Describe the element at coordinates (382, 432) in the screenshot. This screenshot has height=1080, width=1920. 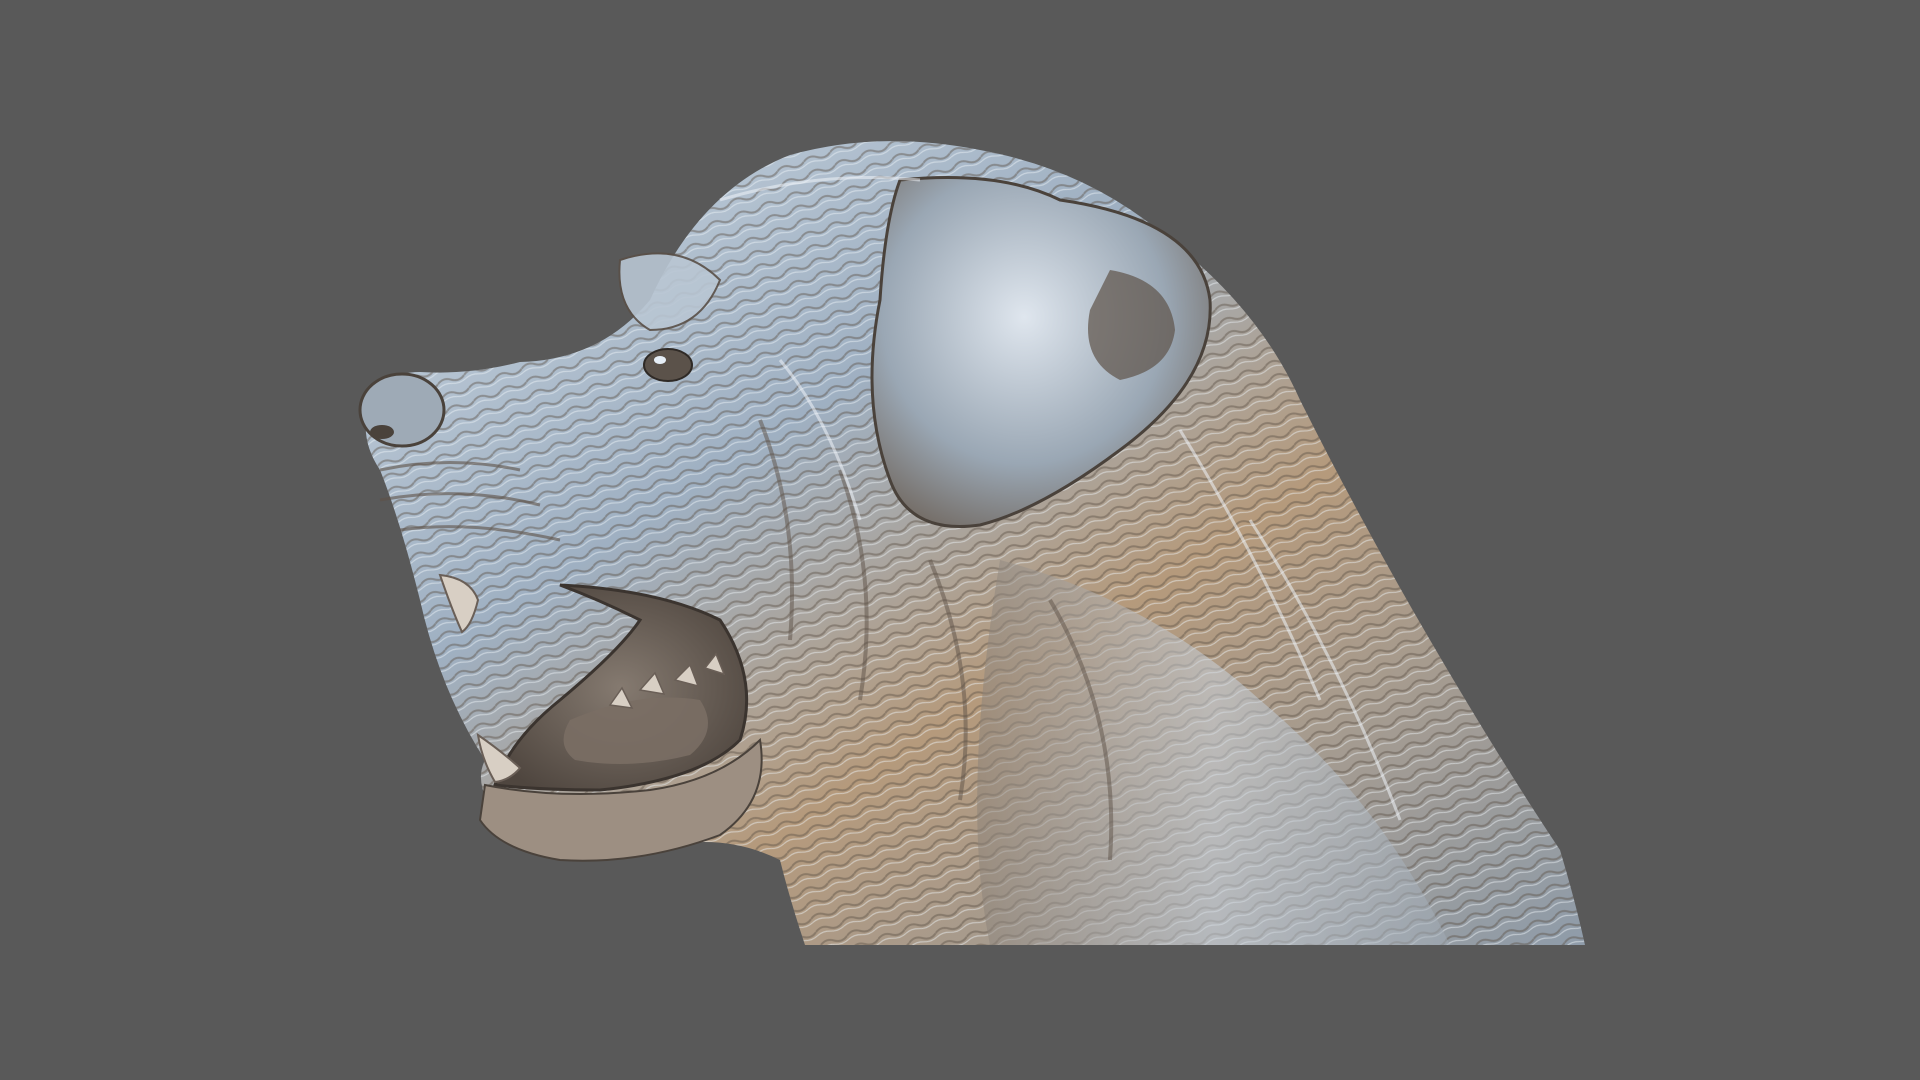
I see `nostril` at that location.